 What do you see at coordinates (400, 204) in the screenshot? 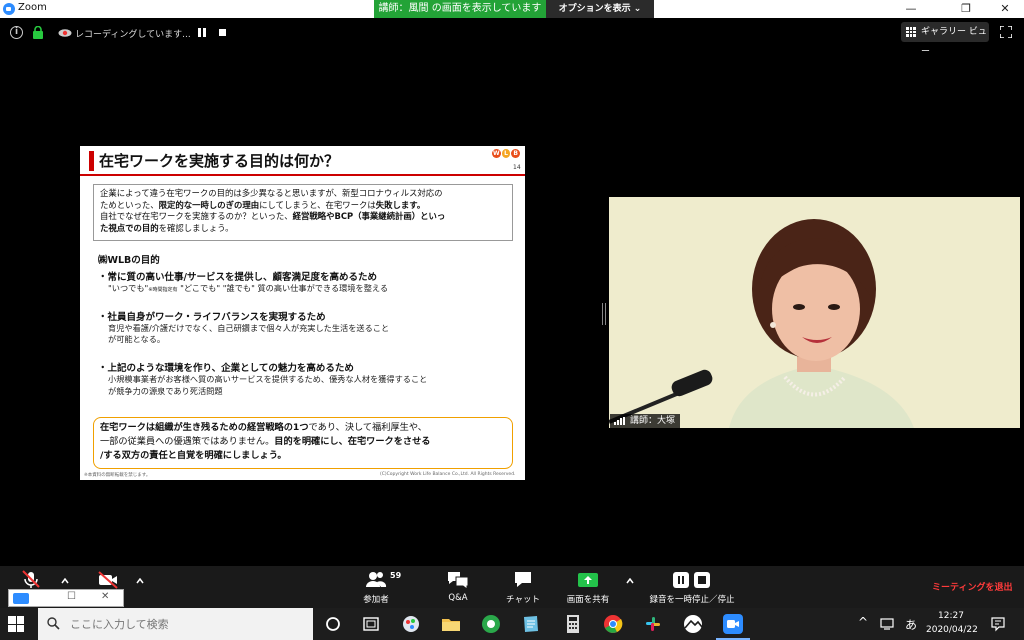
I see `intro-emphasis: 失敗します。` at bounding box center [400, 204].